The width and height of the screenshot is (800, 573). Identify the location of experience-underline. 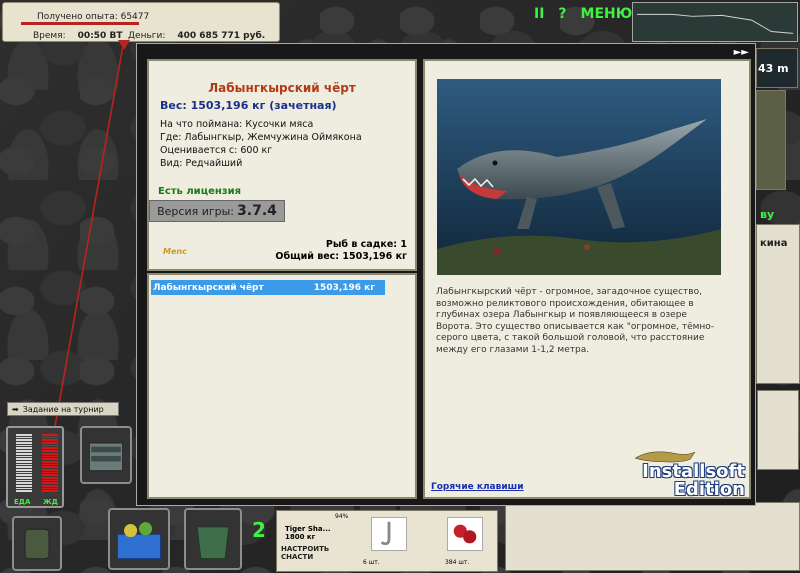
(80, 23).